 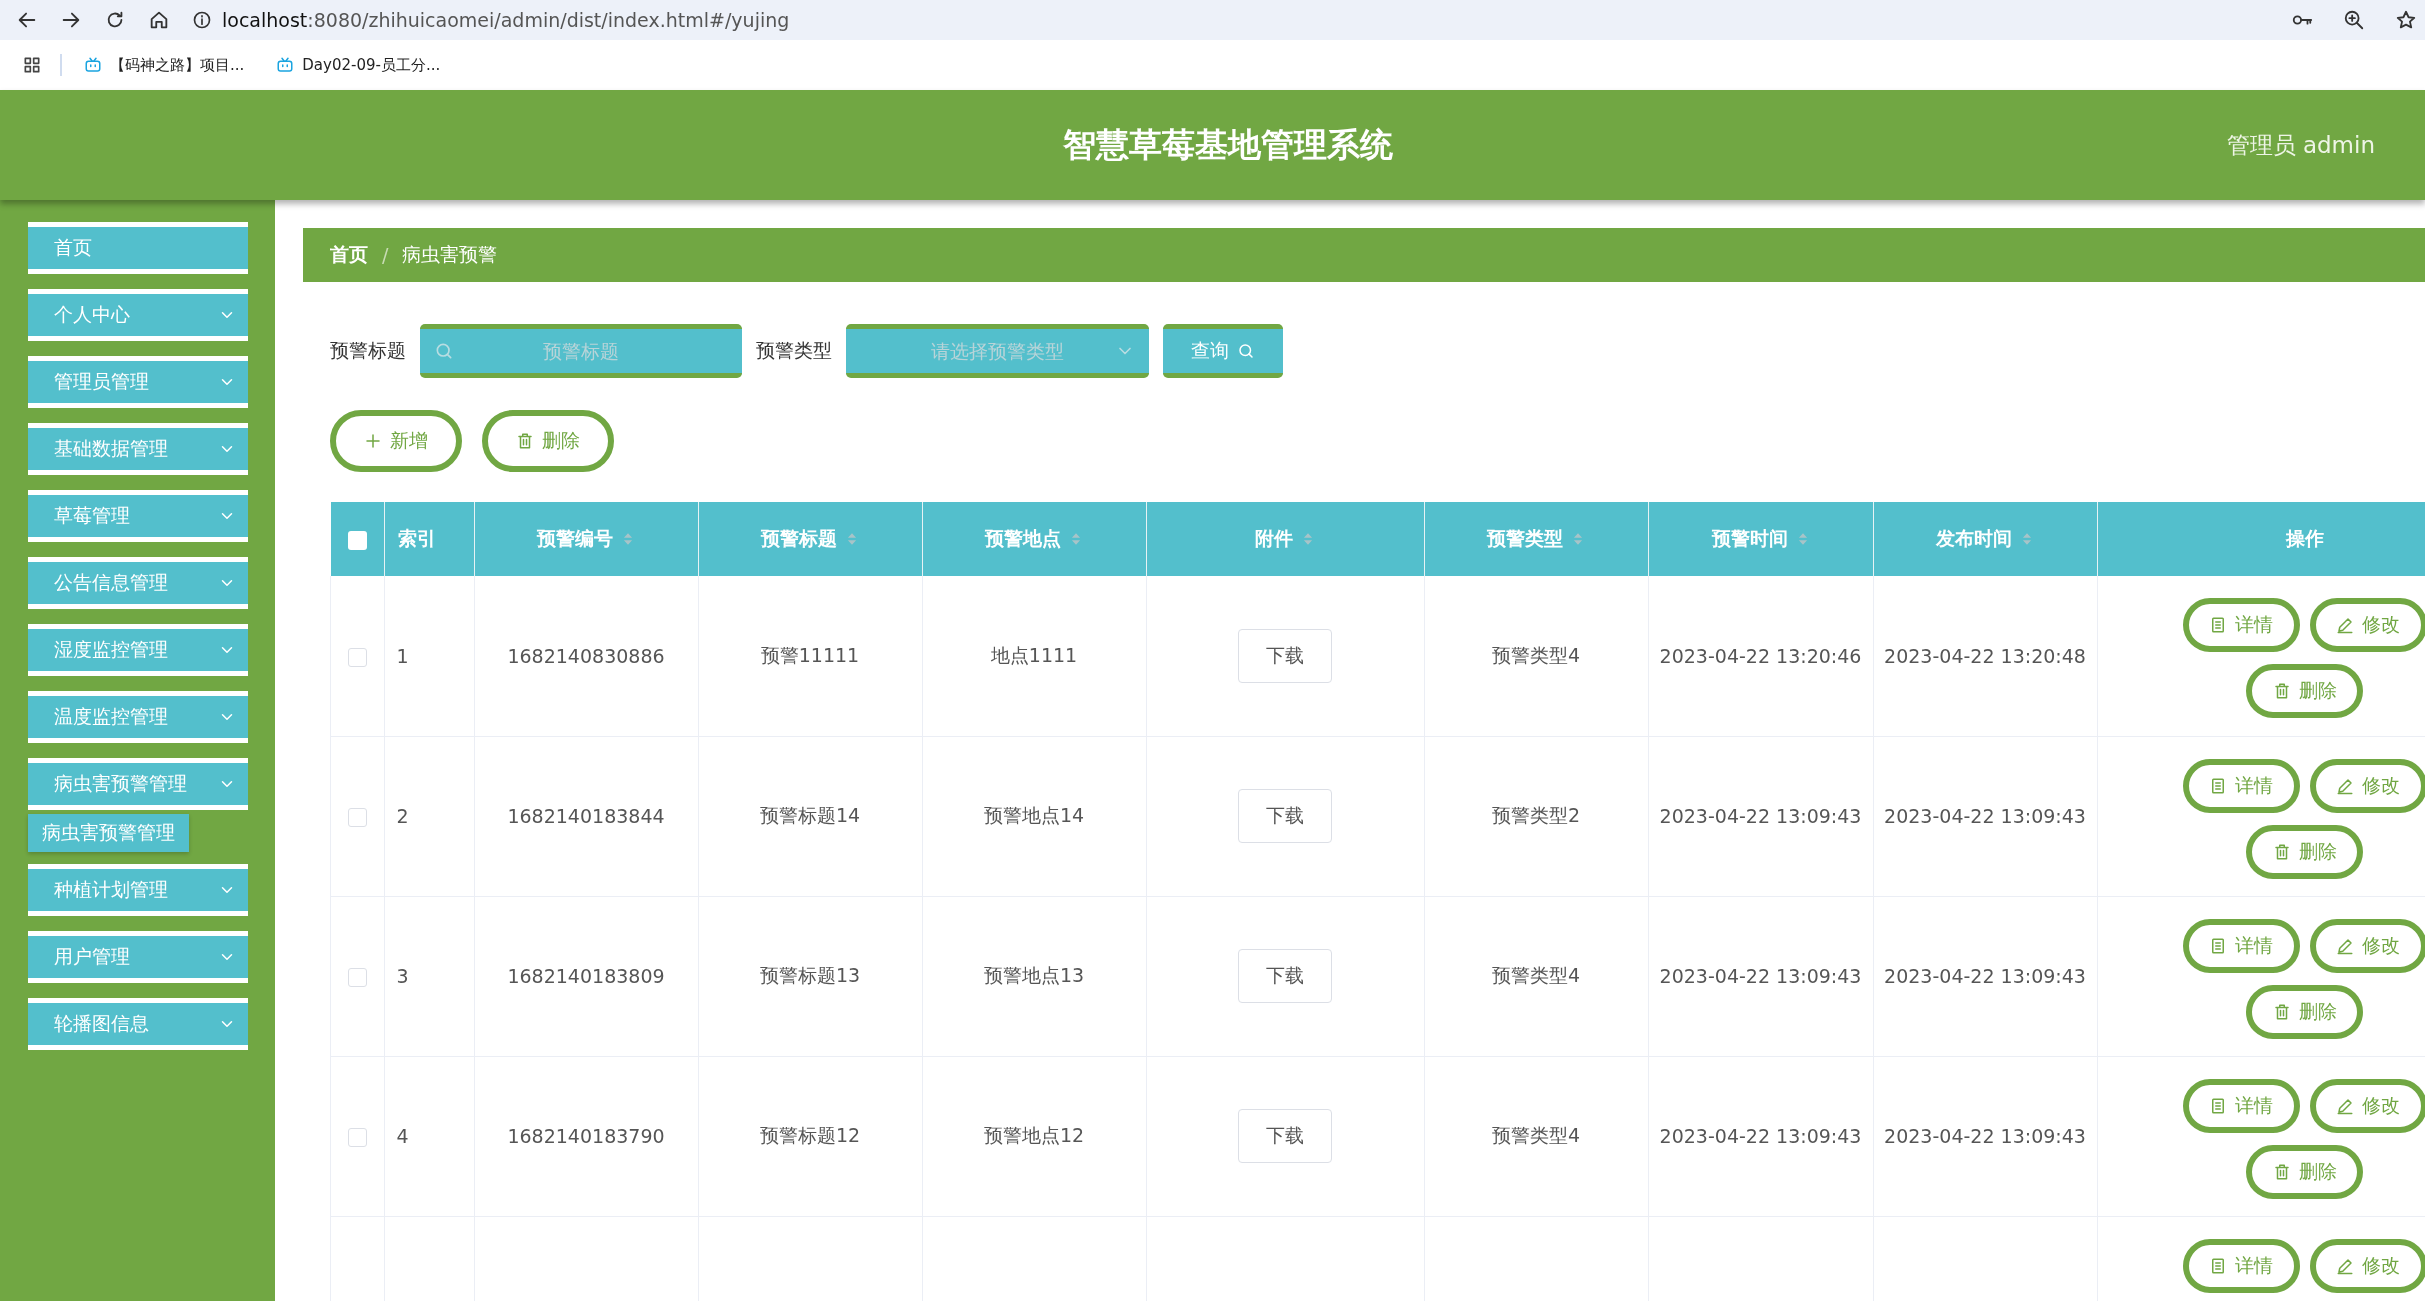 I want to click on breadcrumb-item: 首页, so click(x=349, y=255).